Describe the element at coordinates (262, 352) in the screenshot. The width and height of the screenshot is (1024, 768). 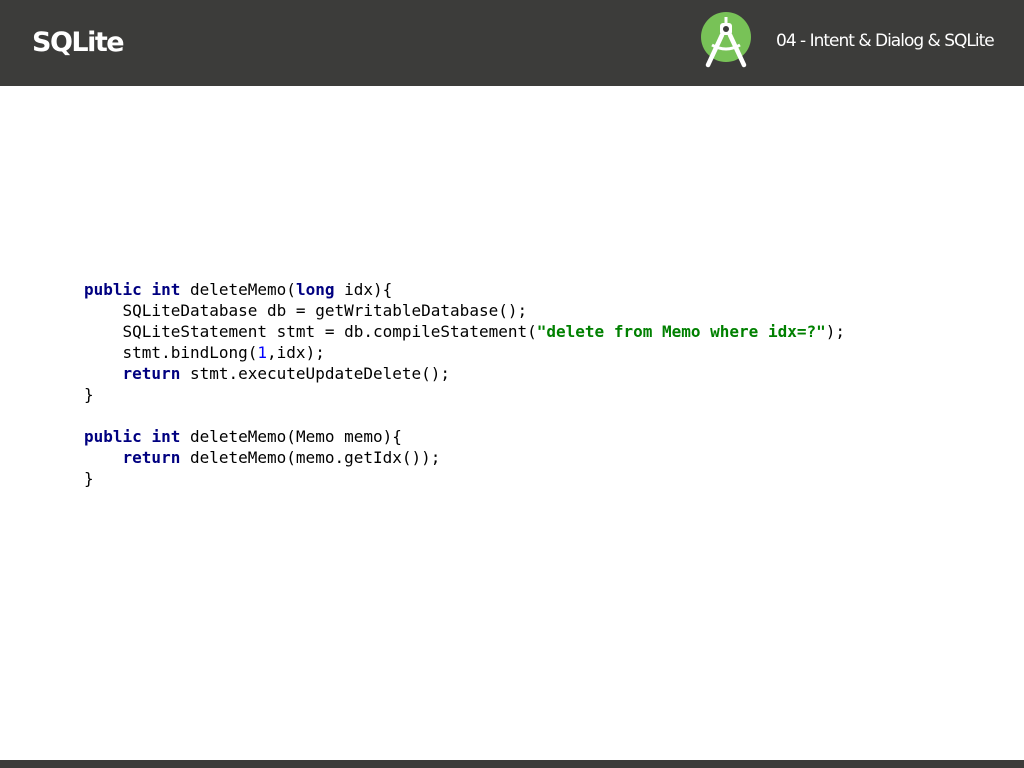
I see `code-number: 1` at that location.